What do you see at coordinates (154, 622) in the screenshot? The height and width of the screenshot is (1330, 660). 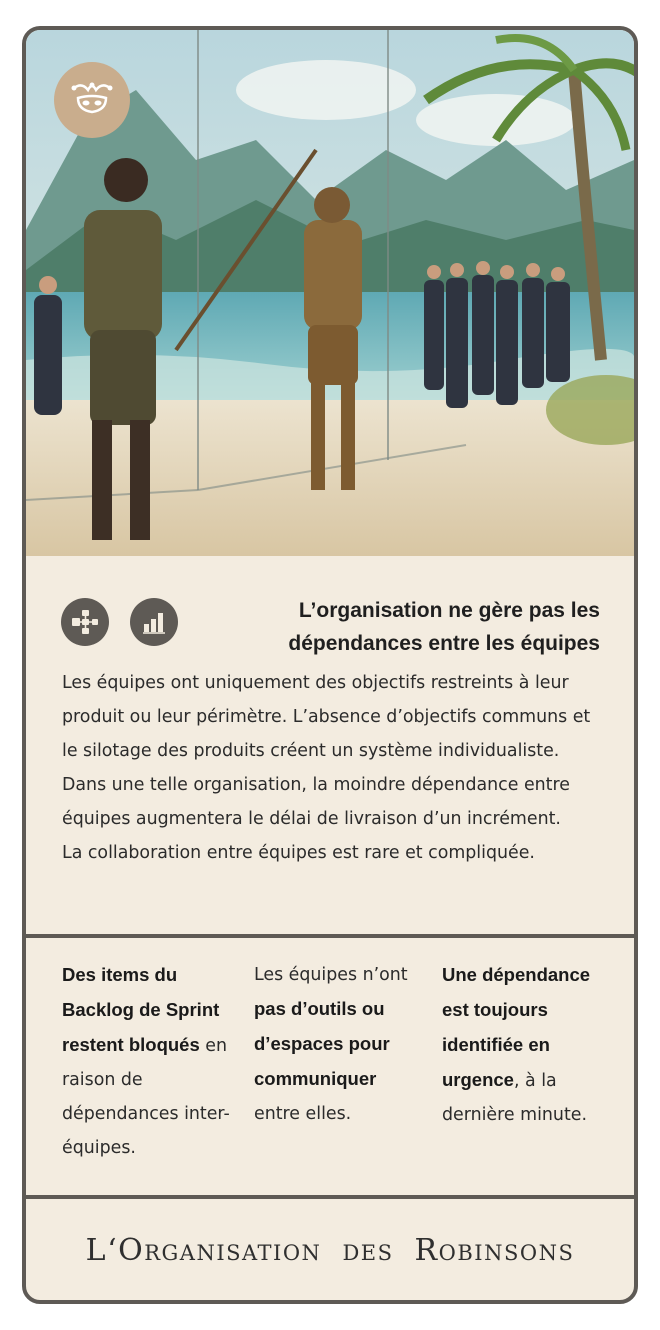 I see `bar-chart-icon` at bounding box center [154, 622].